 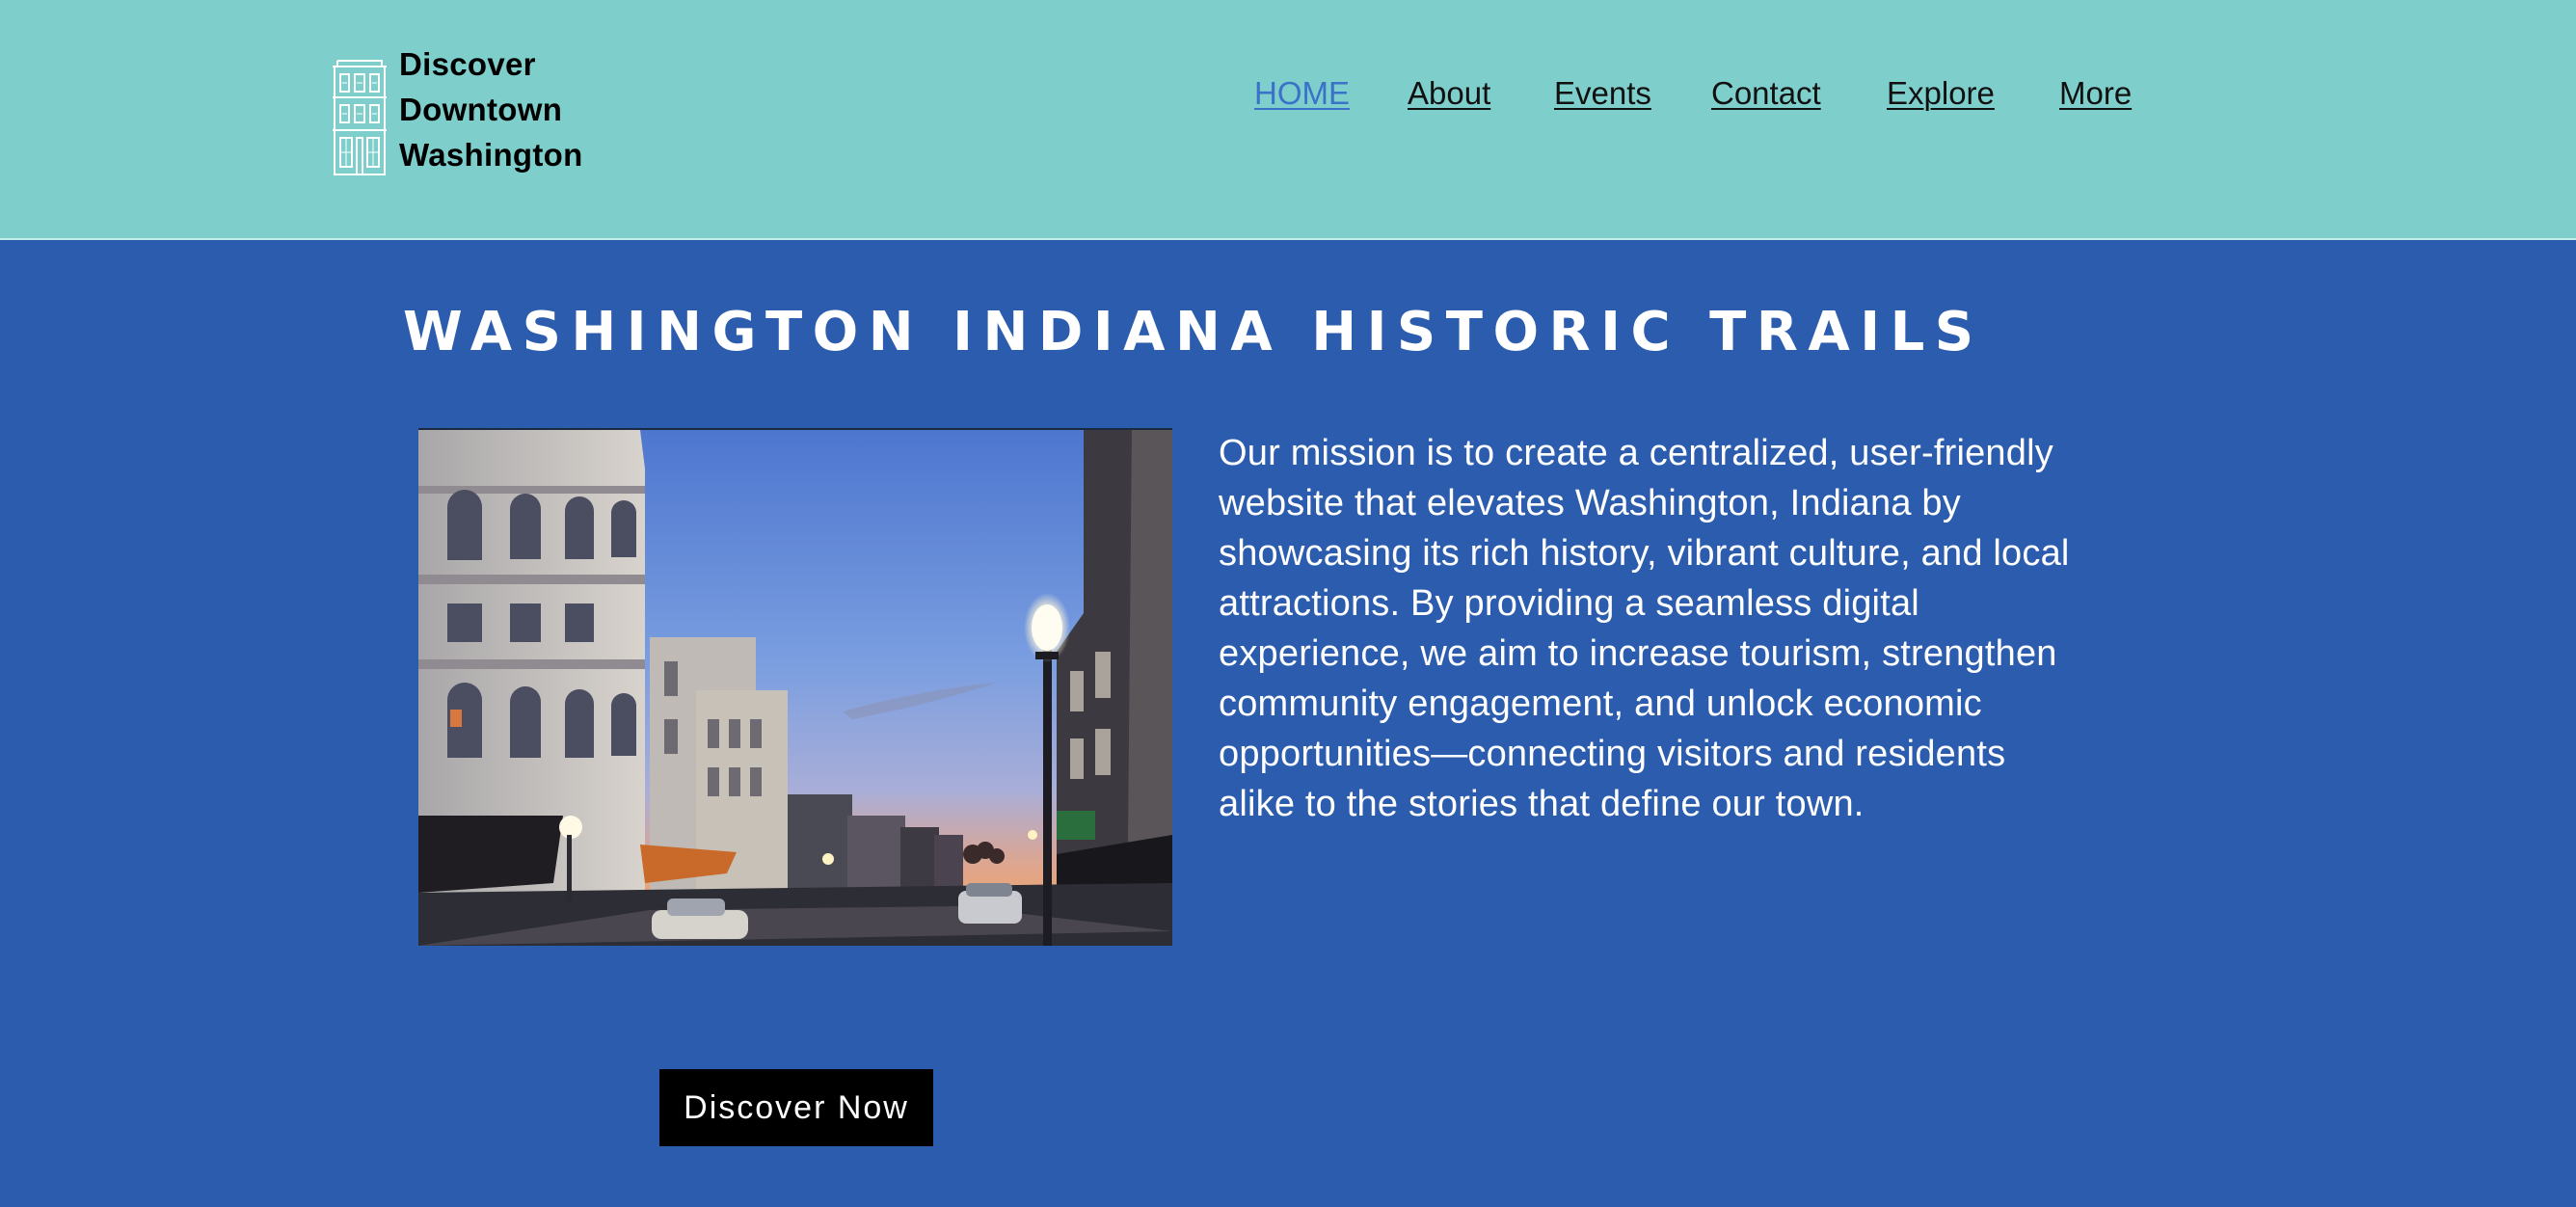 What do you see at coordinates (795, 687) in the screenshot?
I see `downtown-street-photo` at bounding box center [795, 687].